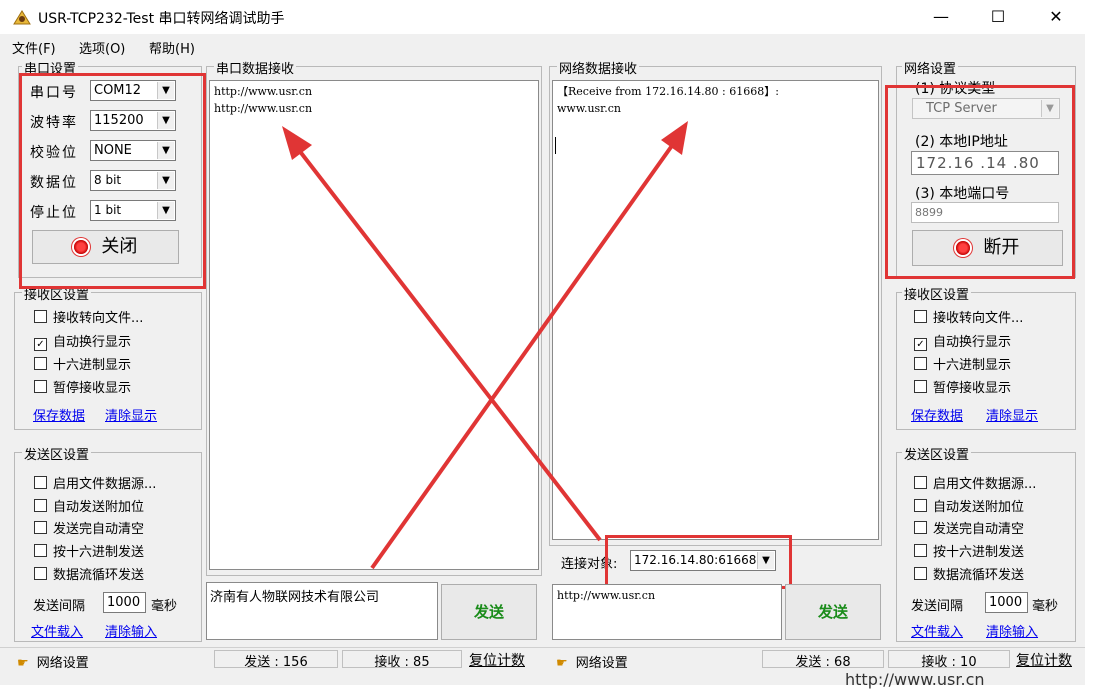  What do you see at coordinates (22, 17) in the screenshot?
I see `app-icon` at bounding box center [22, 17].